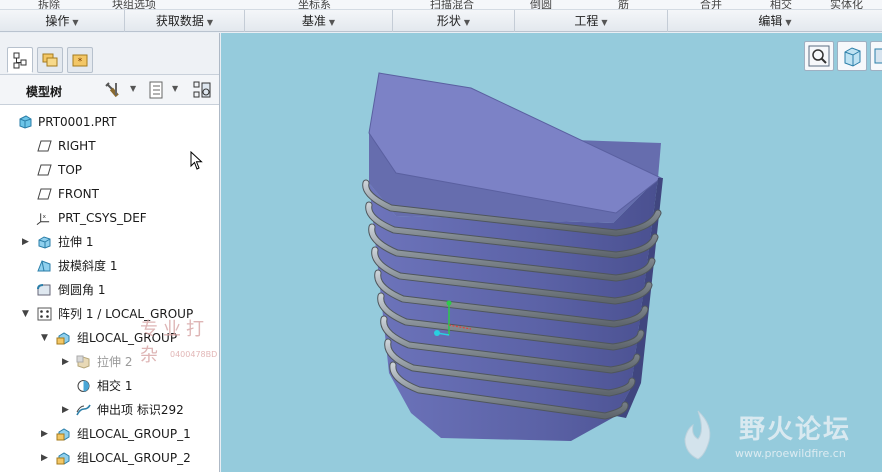 Image resolution: width=882 pixels, height=472 pixels. Describe the element at coordinates (44, 242) in the screenshot. I see `extrude-icon` at that location.